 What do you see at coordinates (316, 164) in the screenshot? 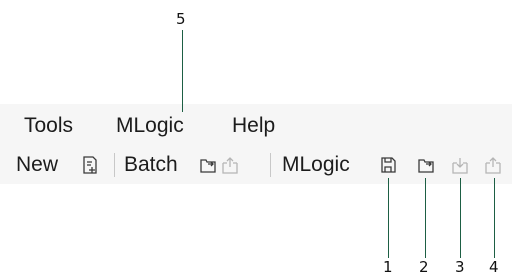
I see `toolbar-mlogic-label: MLogic` at bounding box center [316, 164].